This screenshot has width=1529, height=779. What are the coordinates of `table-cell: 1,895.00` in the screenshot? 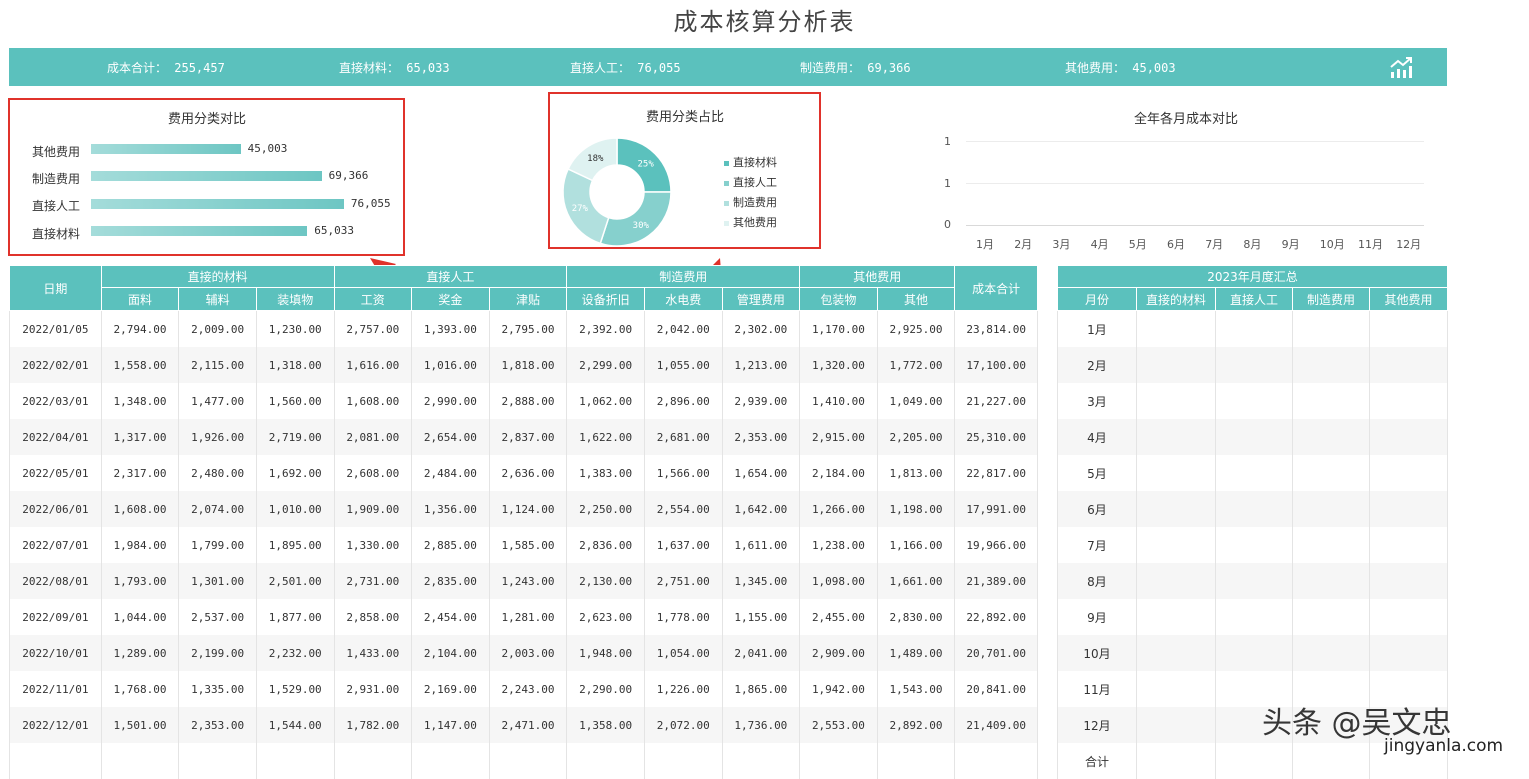 It's located at (295, 545).